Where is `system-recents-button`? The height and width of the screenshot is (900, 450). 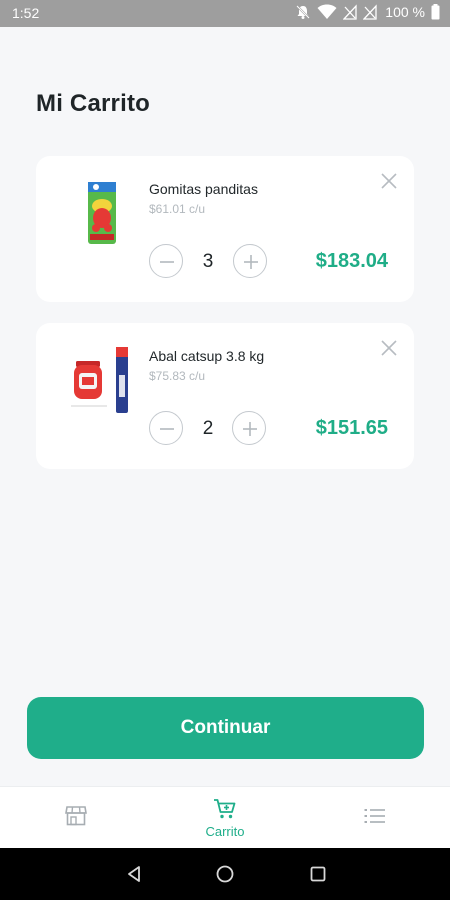
system-recents-button is located at coordinates (318, 874).